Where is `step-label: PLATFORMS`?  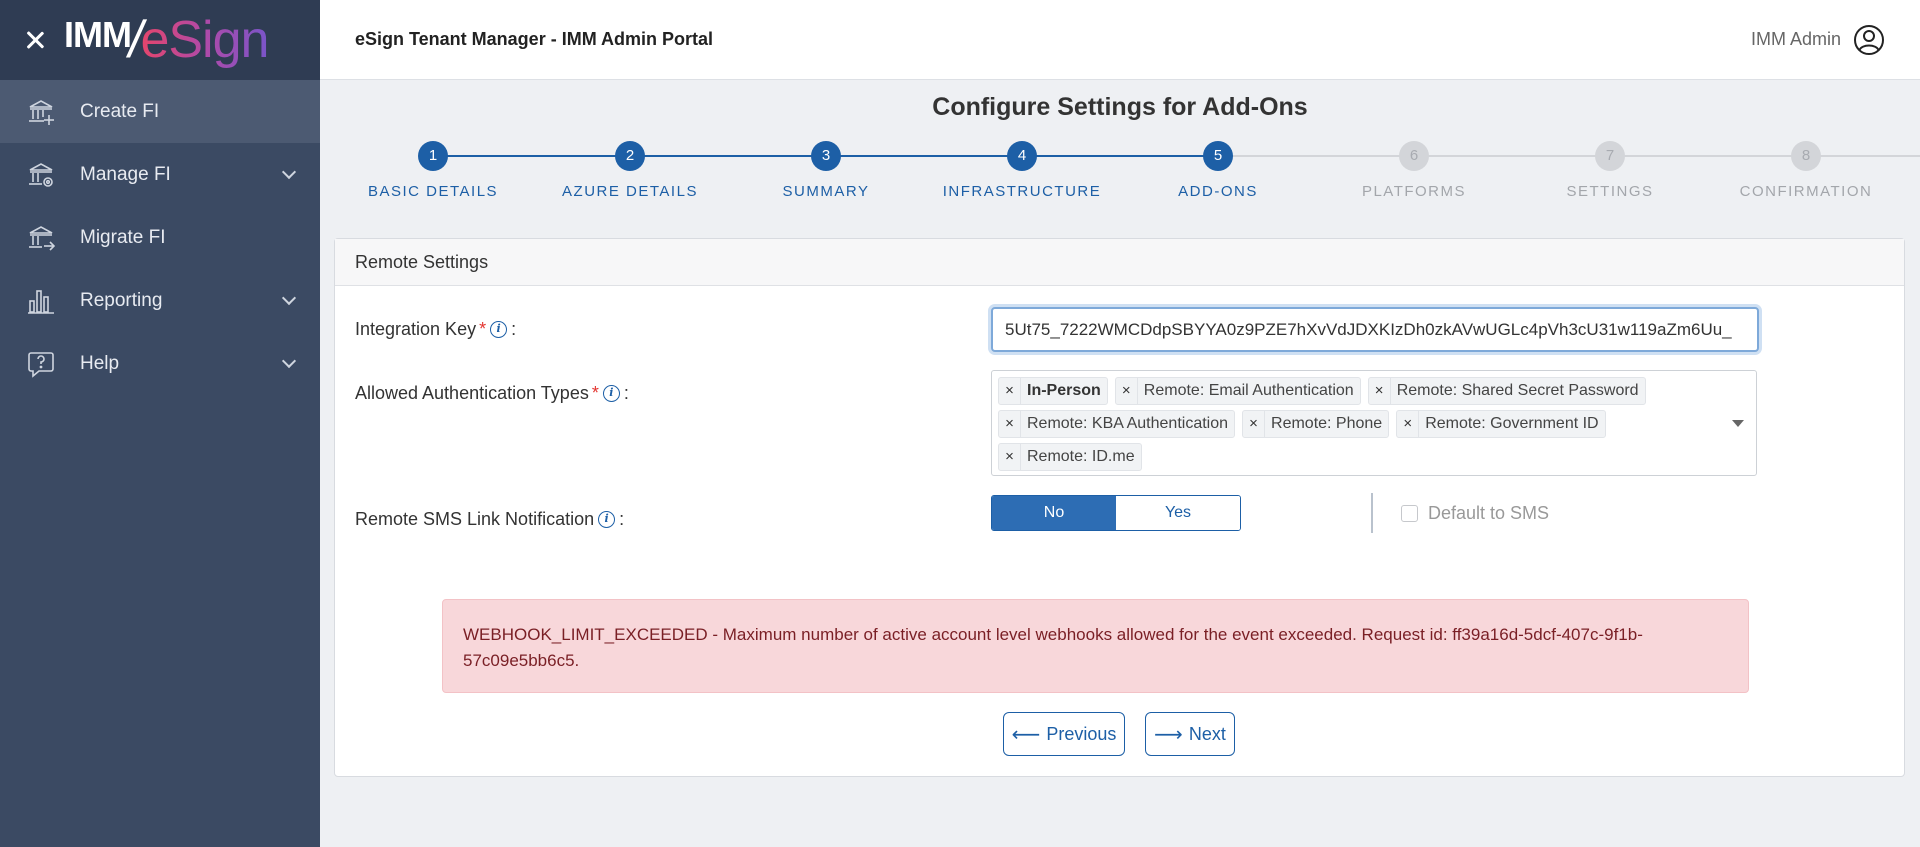
step-label: PLATFORMS is located at coordinates (1414, 191).